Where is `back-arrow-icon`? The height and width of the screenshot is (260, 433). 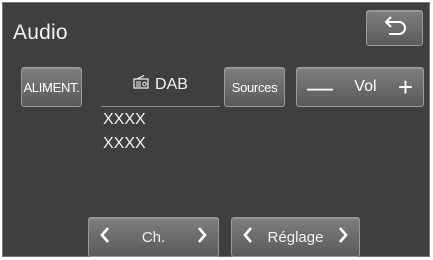
back-arrow-icon is located at coordinates (395, 28).